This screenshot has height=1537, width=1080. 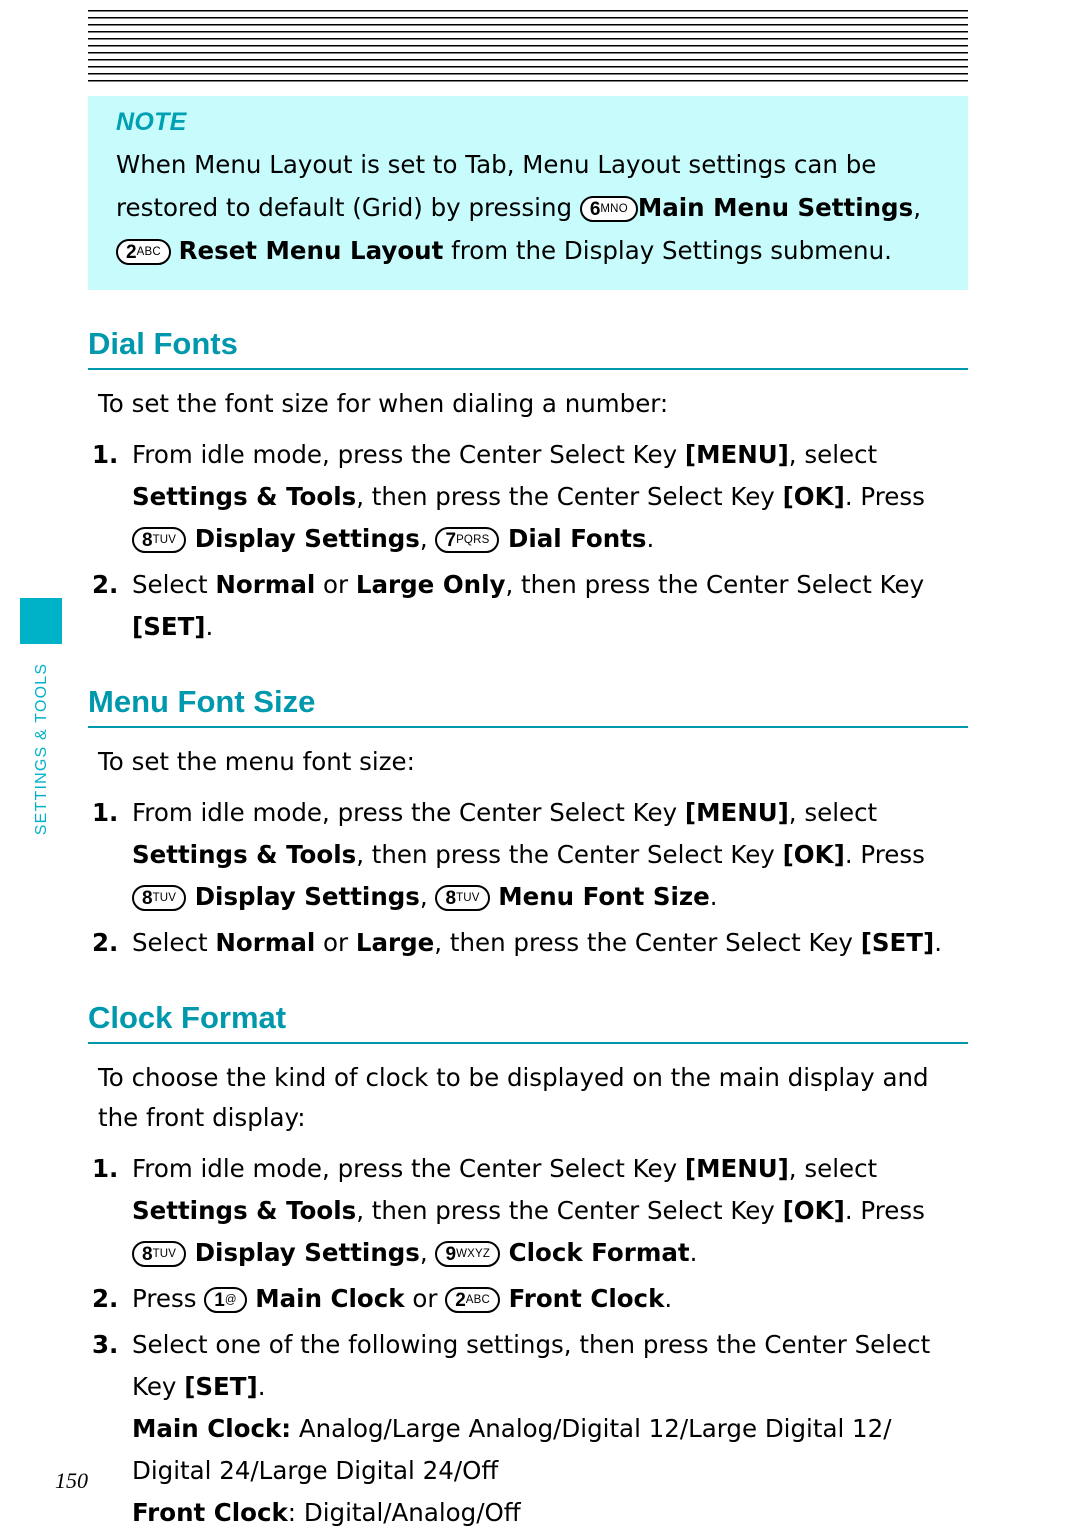 I want to click on section-heading: Menu Font Size, so click(x=528, y=706).